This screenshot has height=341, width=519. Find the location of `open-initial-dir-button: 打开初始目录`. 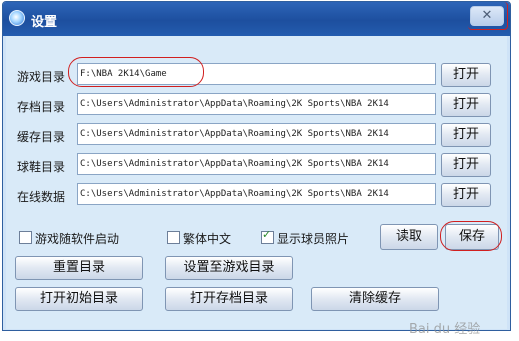

open-initial-dir-button: 打开初始目录 is located at coordinates (79, 299).